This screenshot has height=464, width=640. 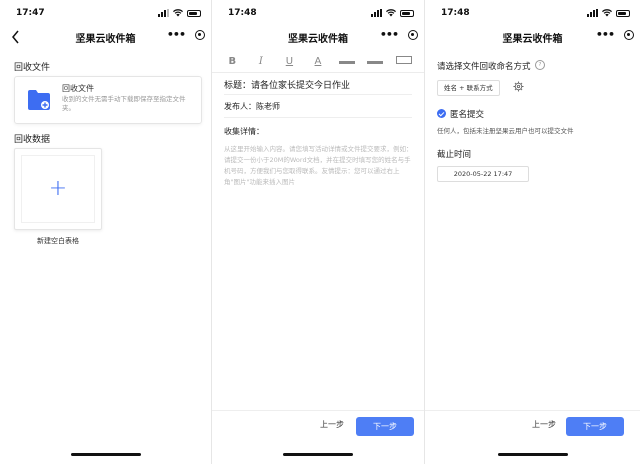 I want to click on naming-method-title: 请选择文件回收命名方式, so click(x=484, y=67).